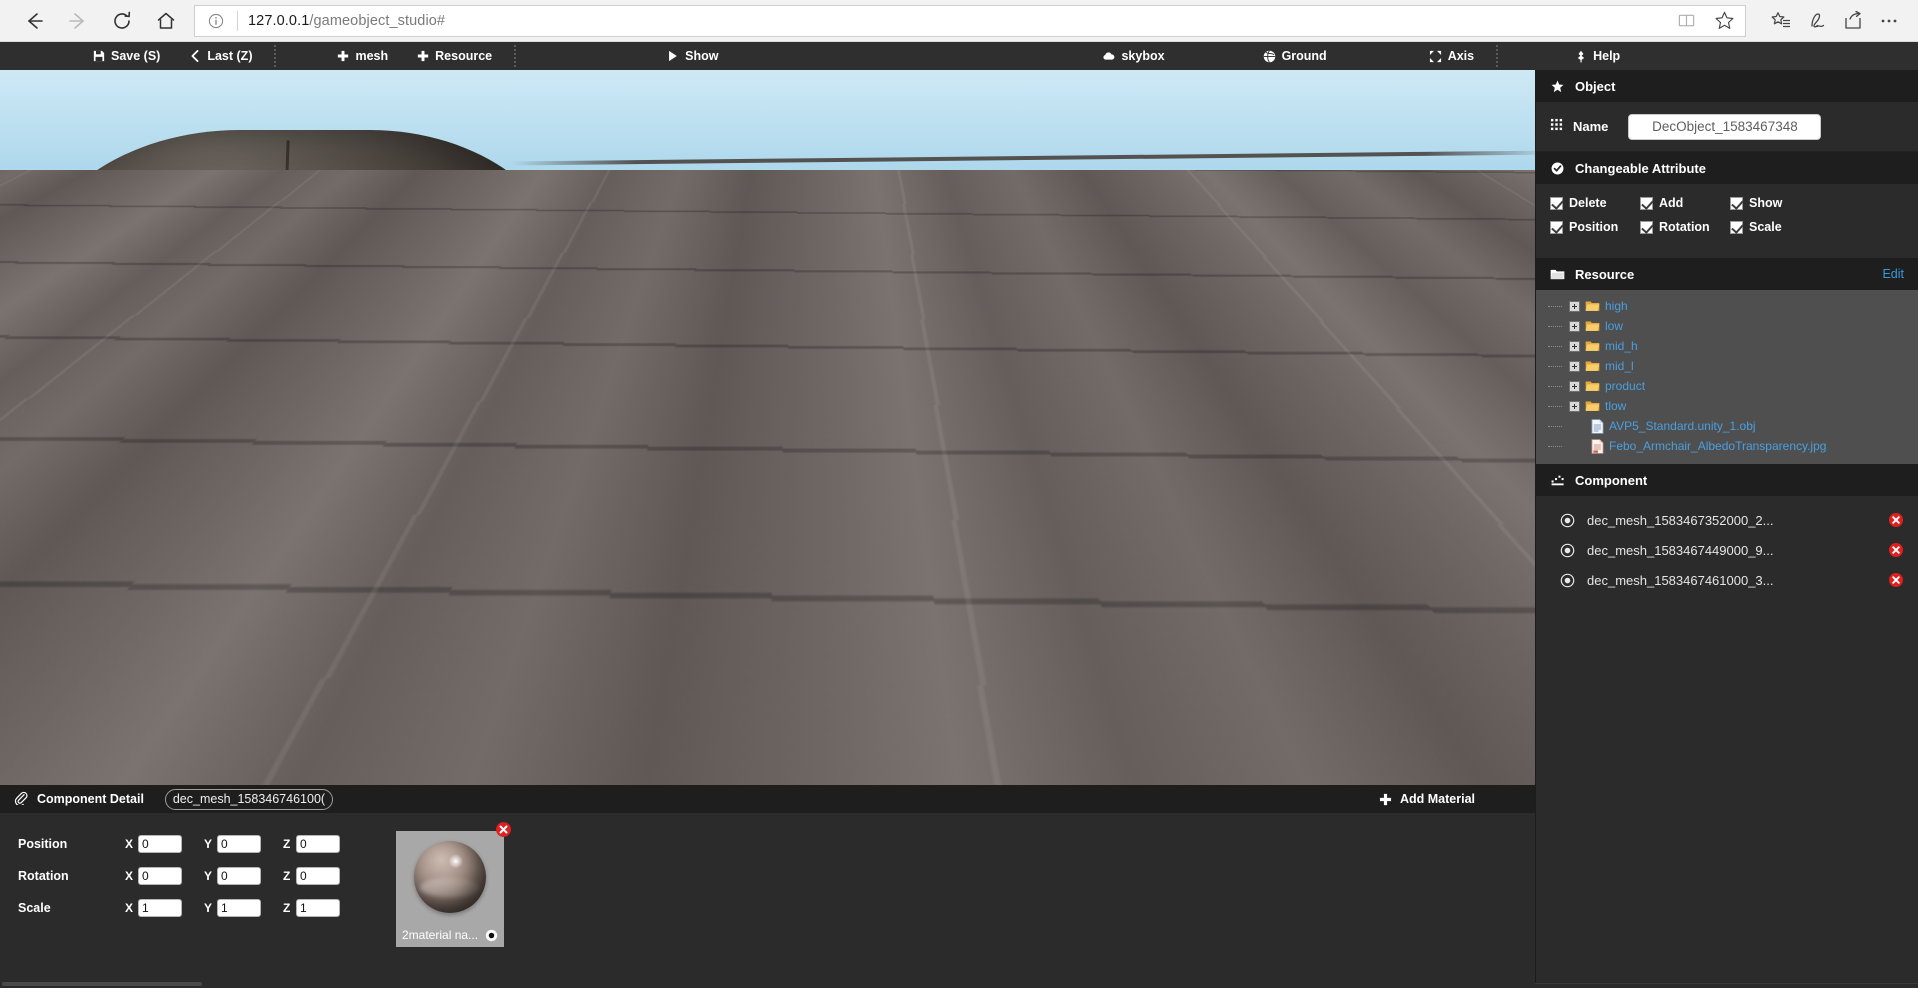 This screenshot has height=988, width=1918. I want to click on rotation-z-input, so click(318, 876).